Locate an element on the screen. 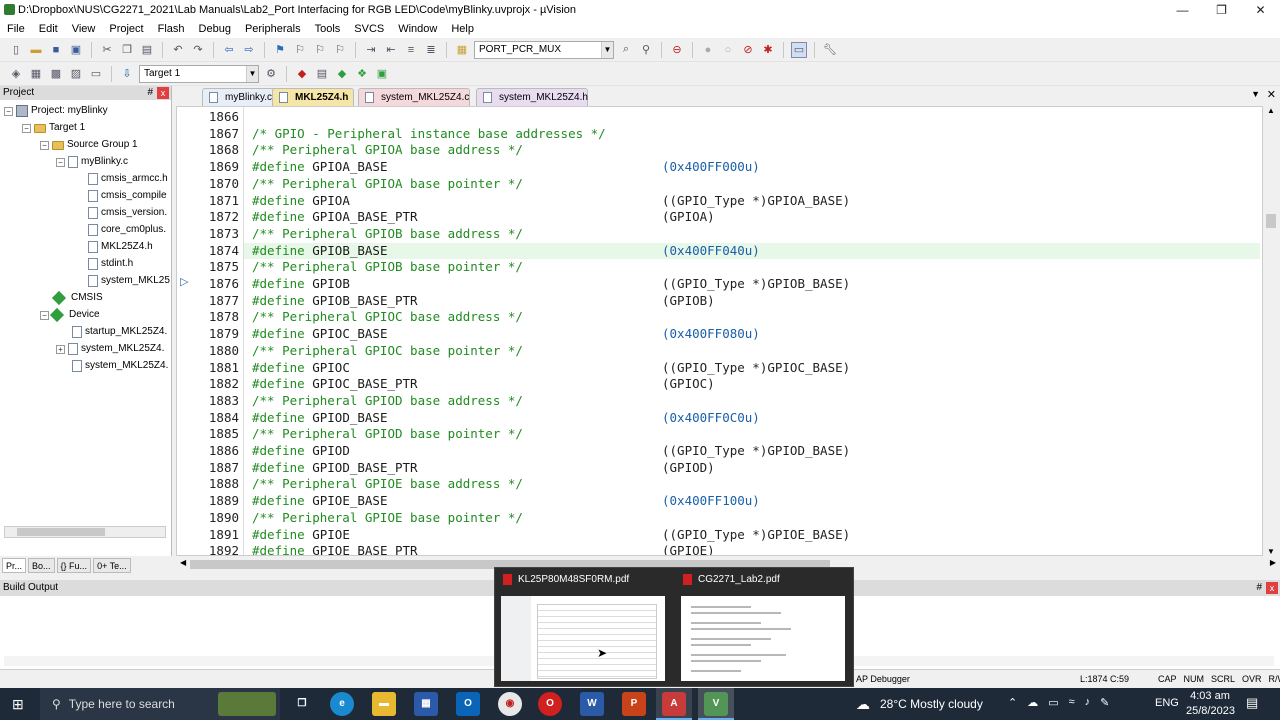 Image resolution: width=1280 pixels, height=720 pixels. tree-file: cmsis_compile is located at coordinates (127, 196).